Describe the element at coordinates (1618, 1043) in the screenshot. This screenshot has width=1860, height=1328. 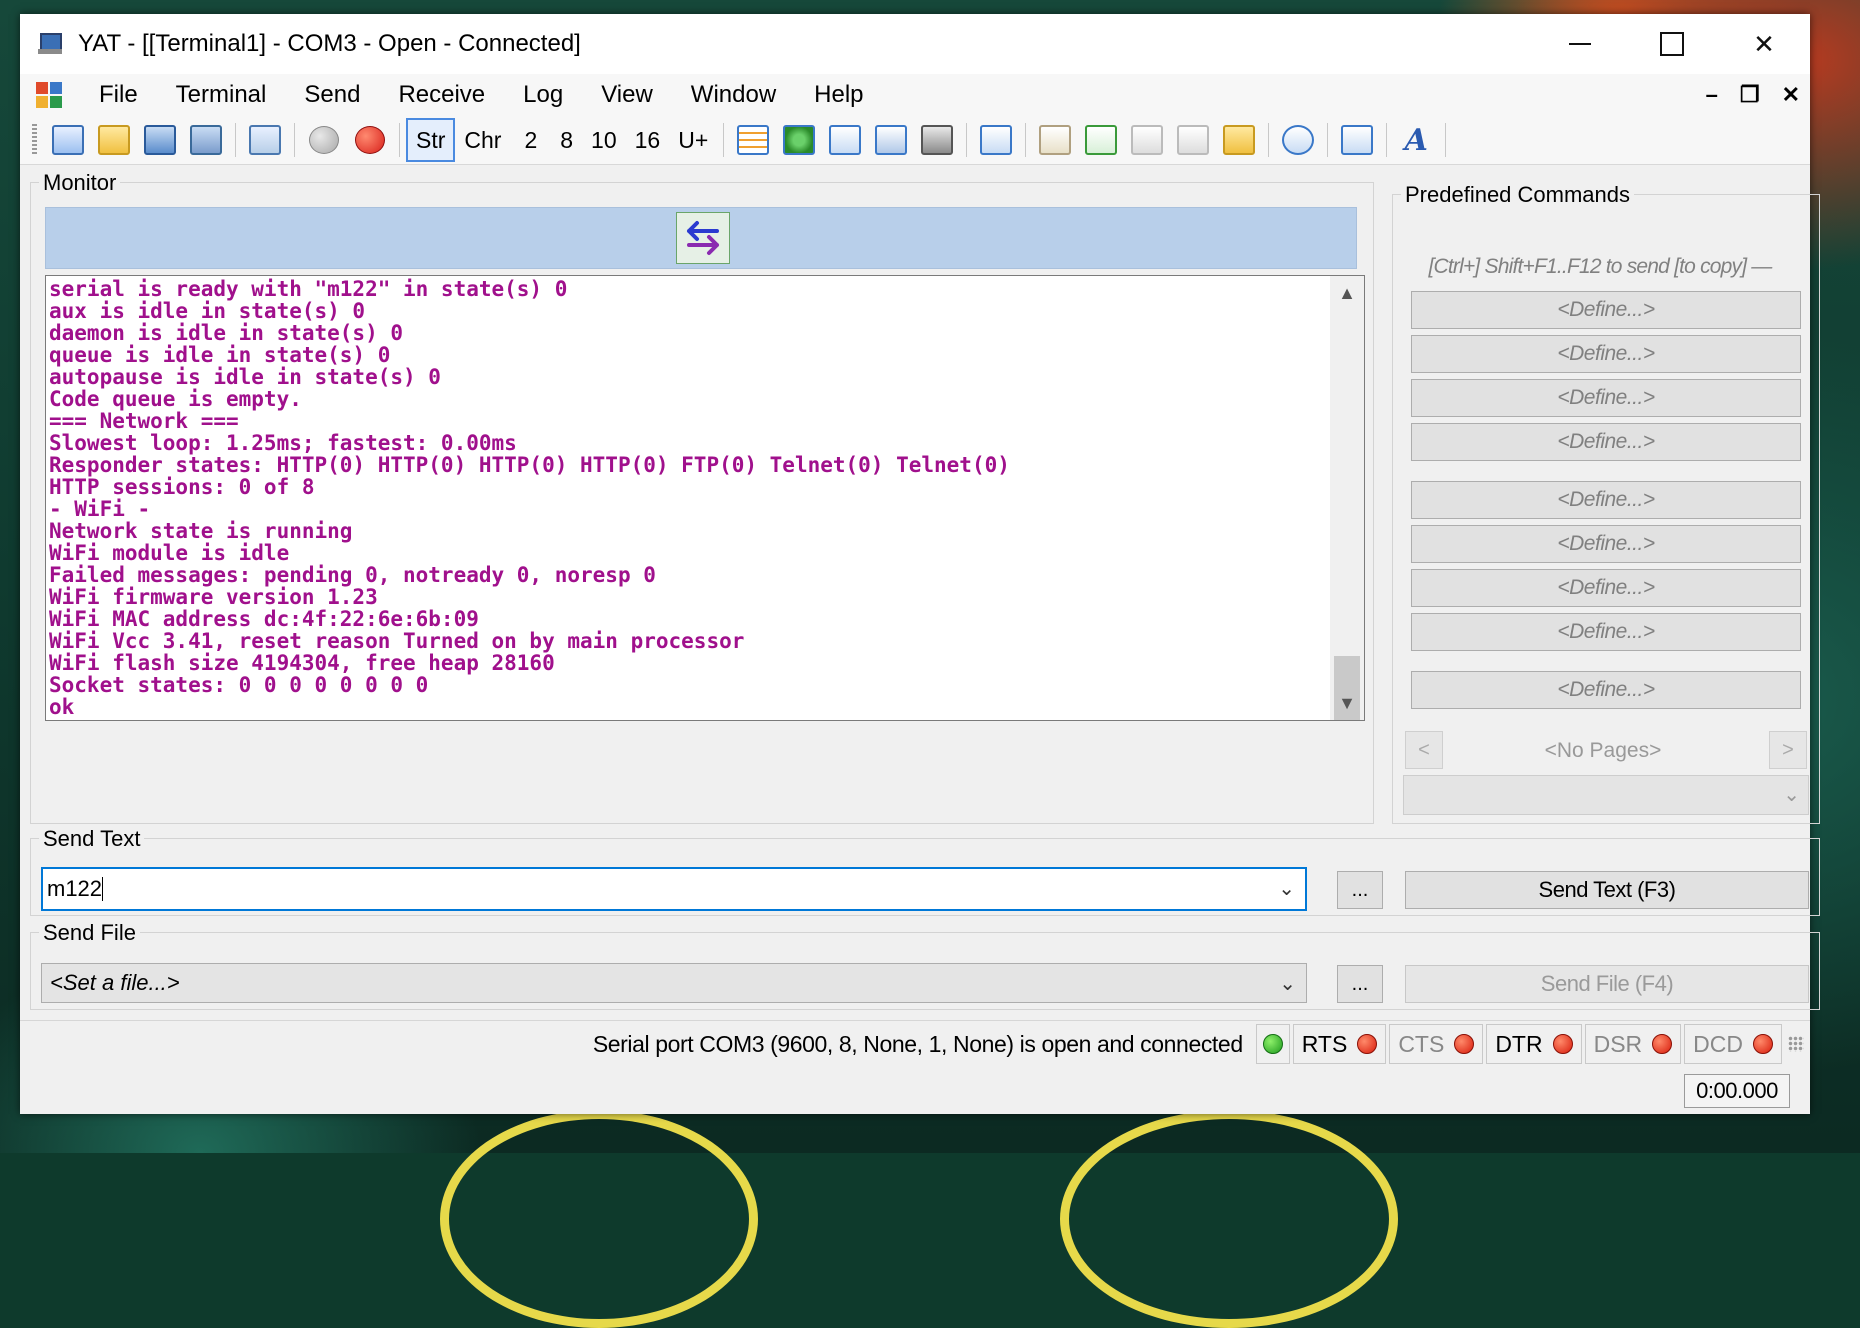
I see `dsr-label: DSR` at that location.